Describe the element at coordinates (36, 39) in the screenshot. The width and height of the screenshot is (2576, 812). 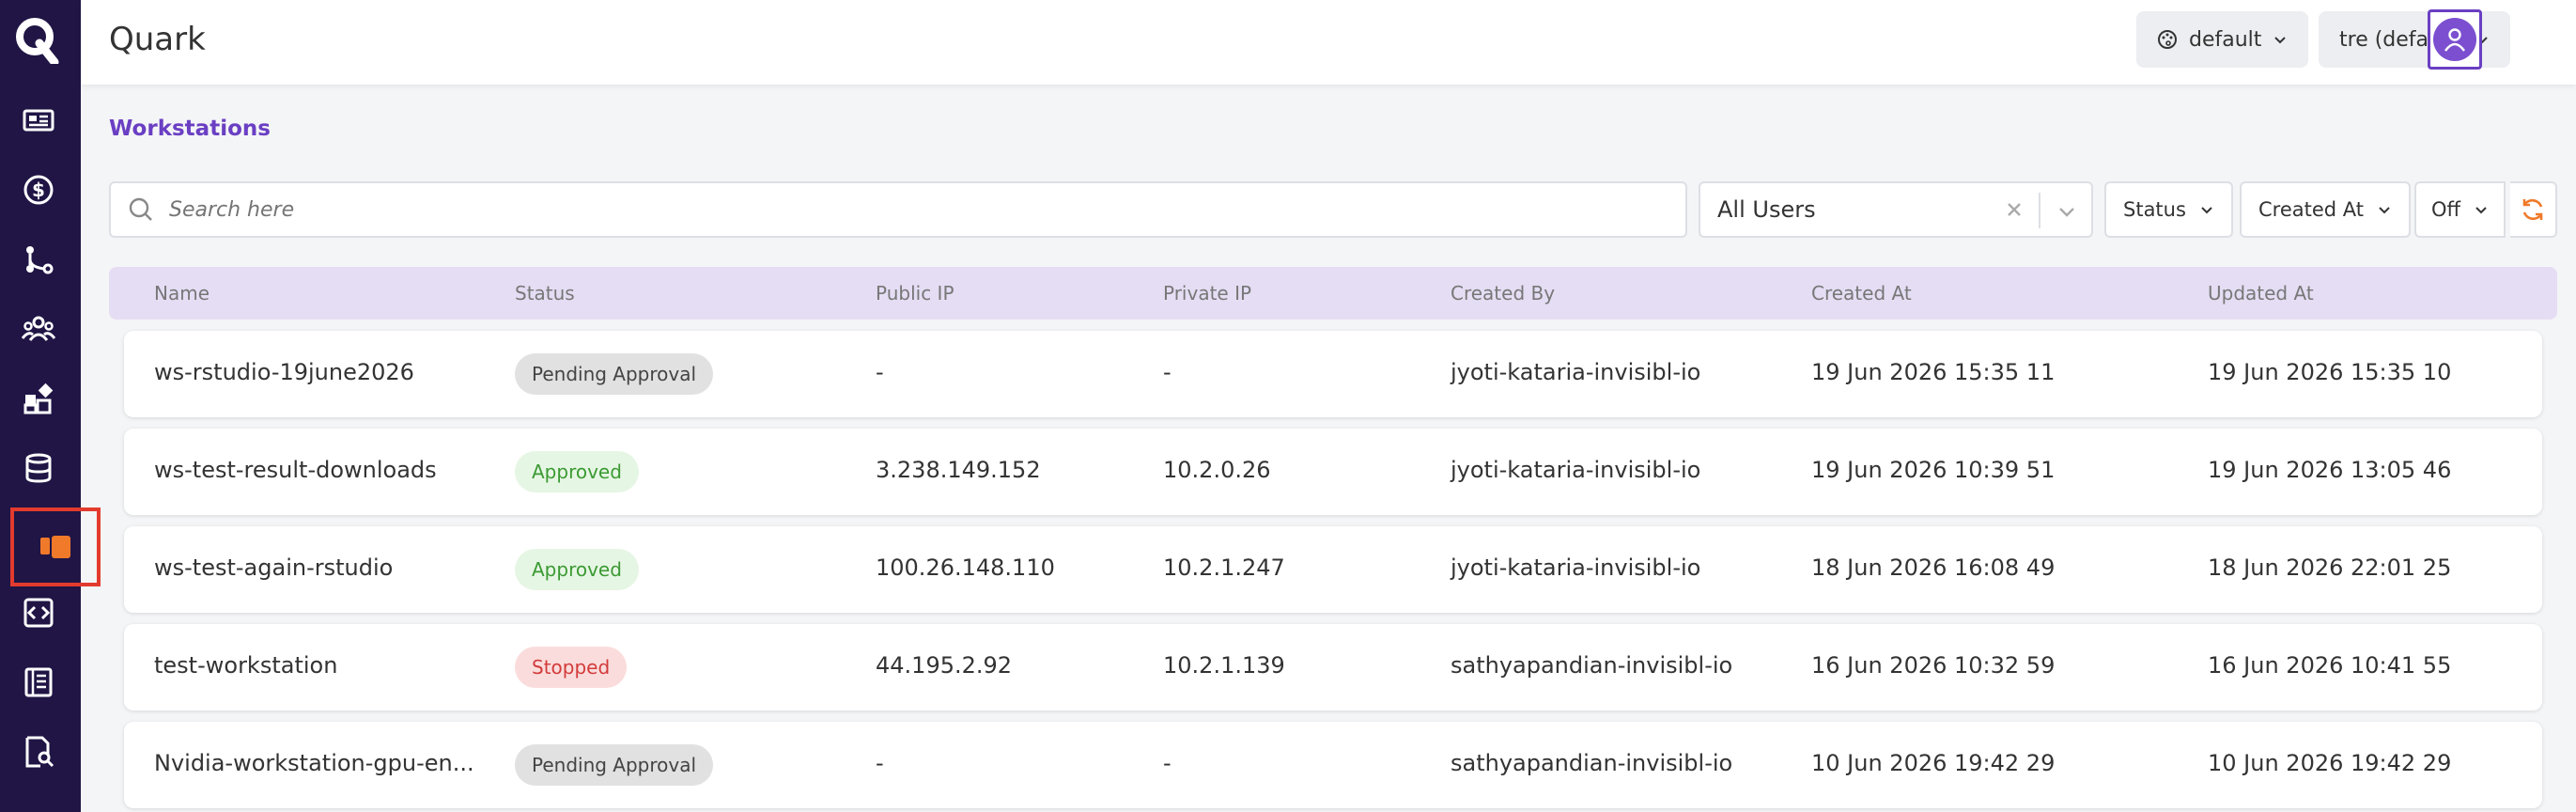
I see `quark-logo` at that location.